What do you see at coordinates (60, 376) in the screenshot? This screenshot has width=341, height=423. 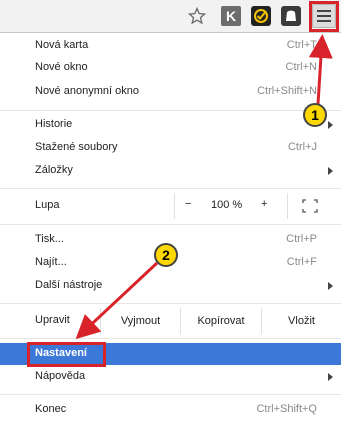 I see `menu-item-label: Nápověda` at bounding box center [60, 376].